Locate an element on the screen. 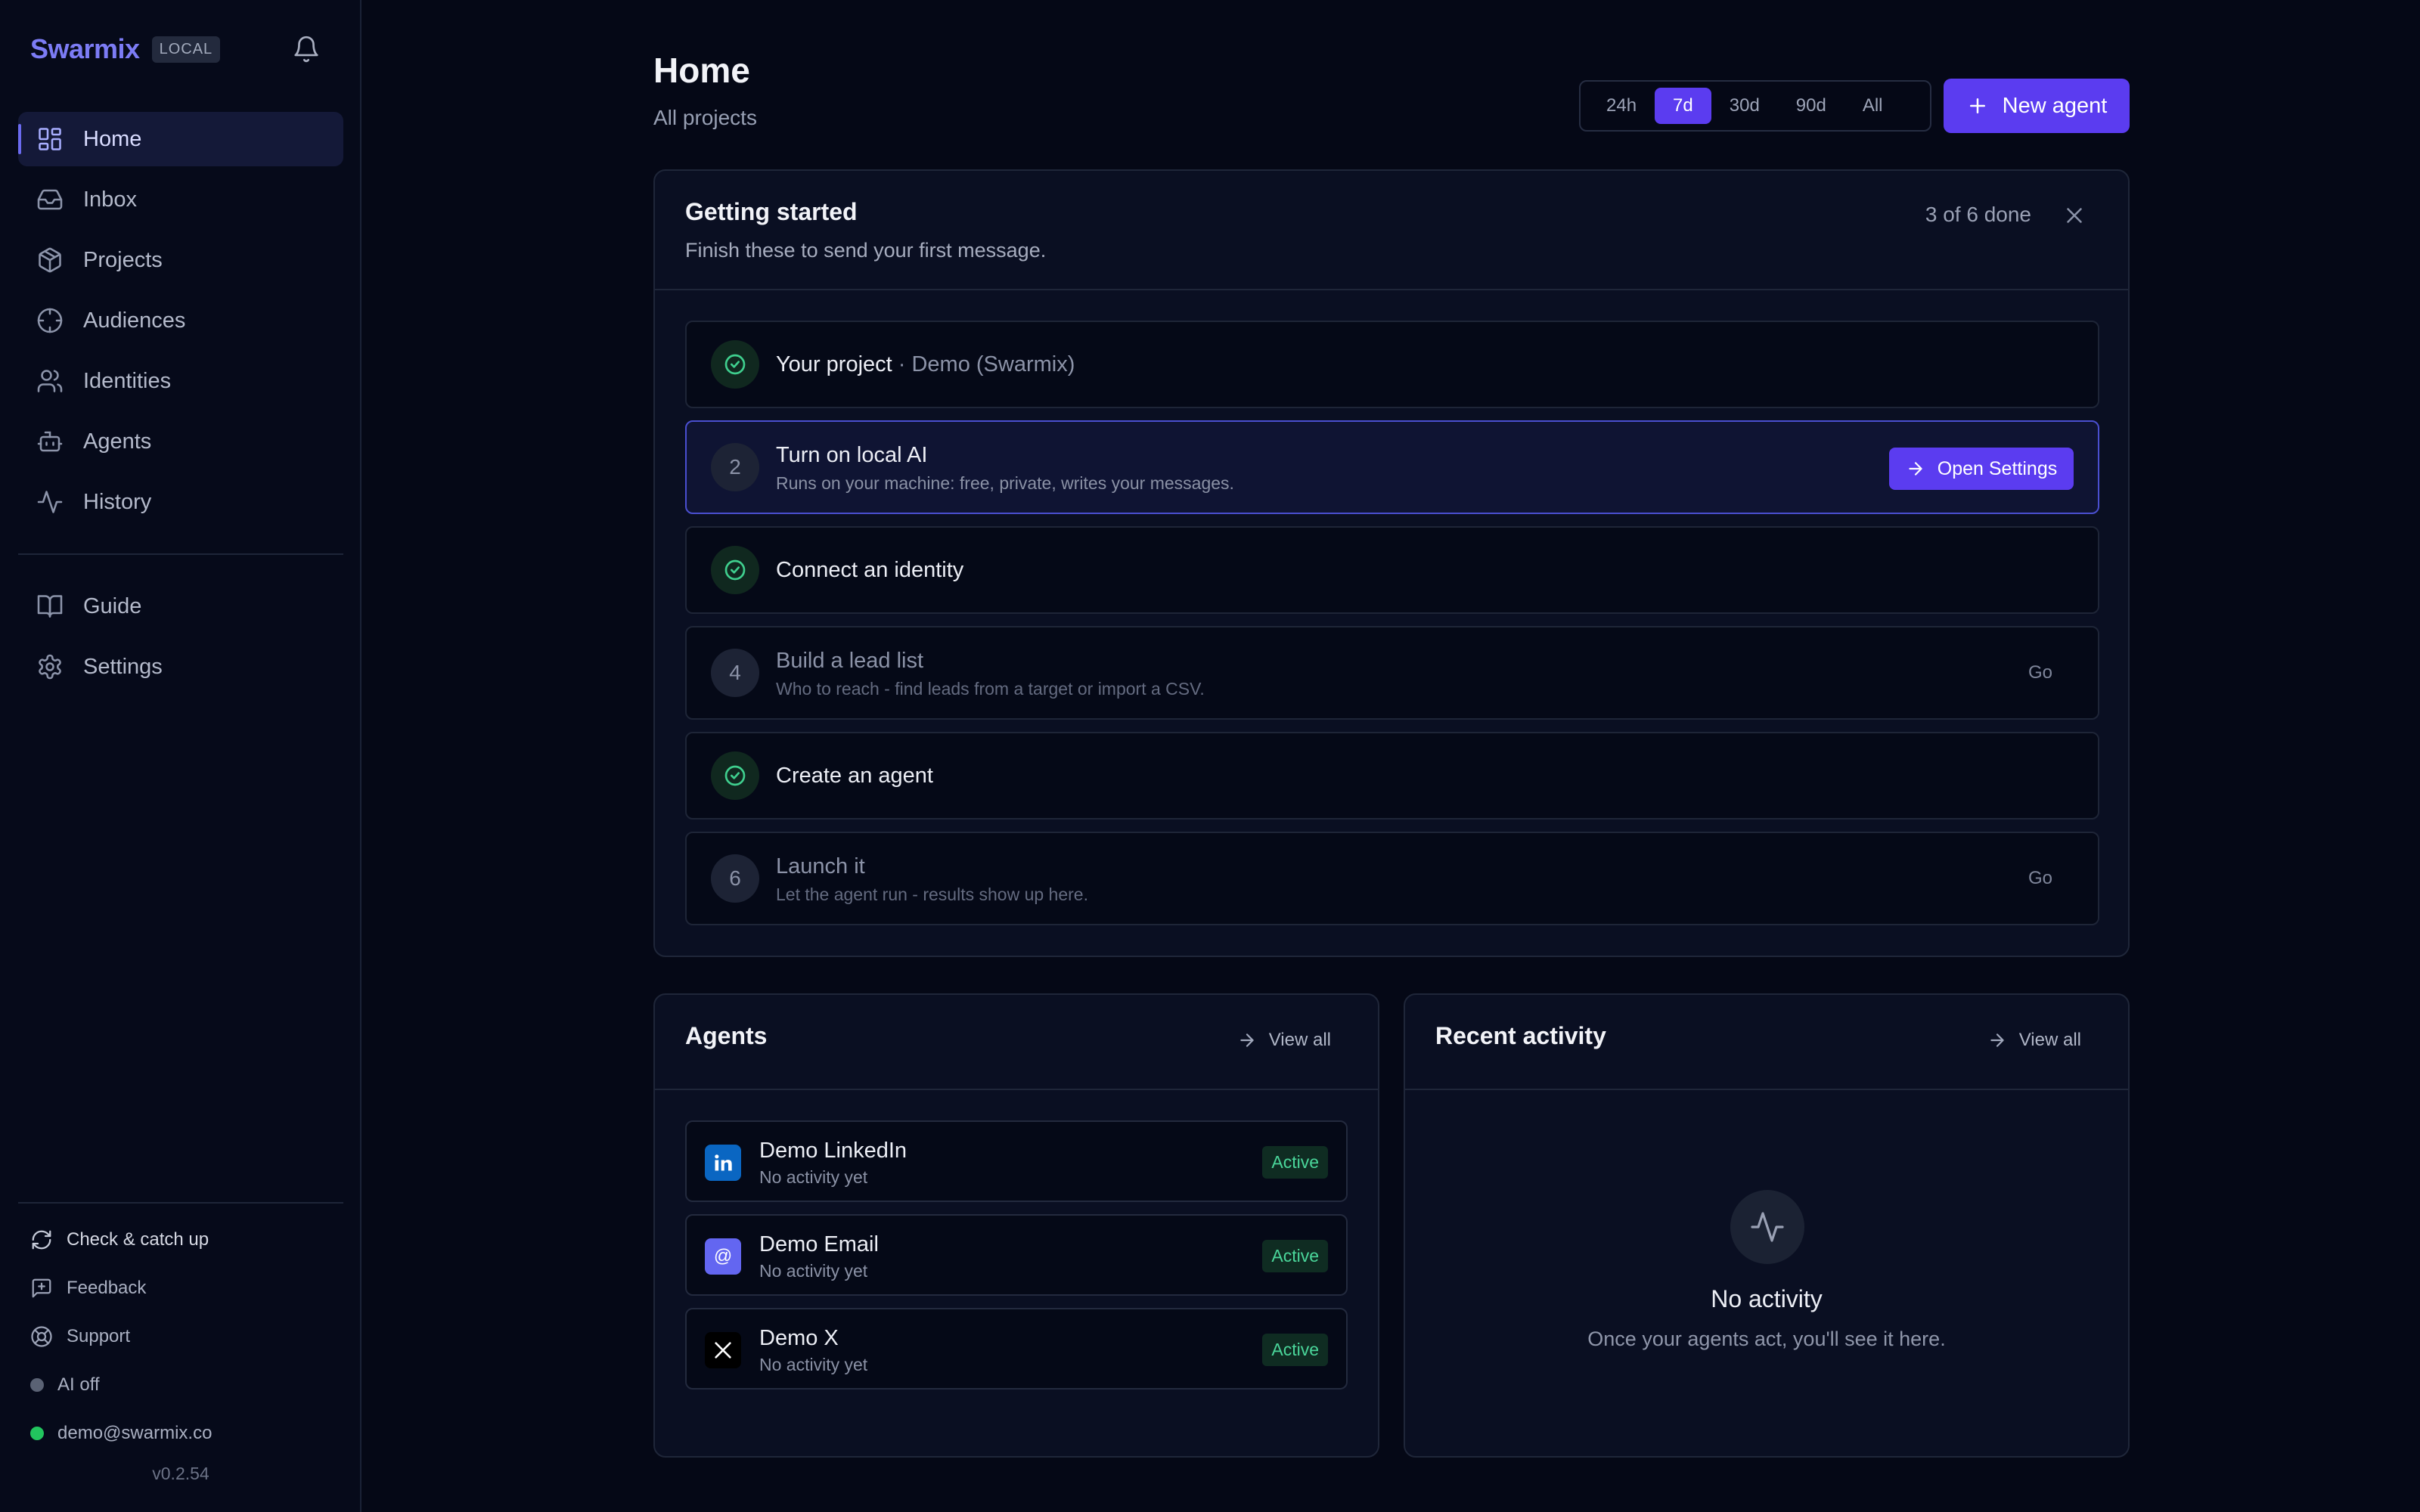 The image size is (2420, 1512). recent-activity-title: Recent activity is located at coordinates (1520, 1036).